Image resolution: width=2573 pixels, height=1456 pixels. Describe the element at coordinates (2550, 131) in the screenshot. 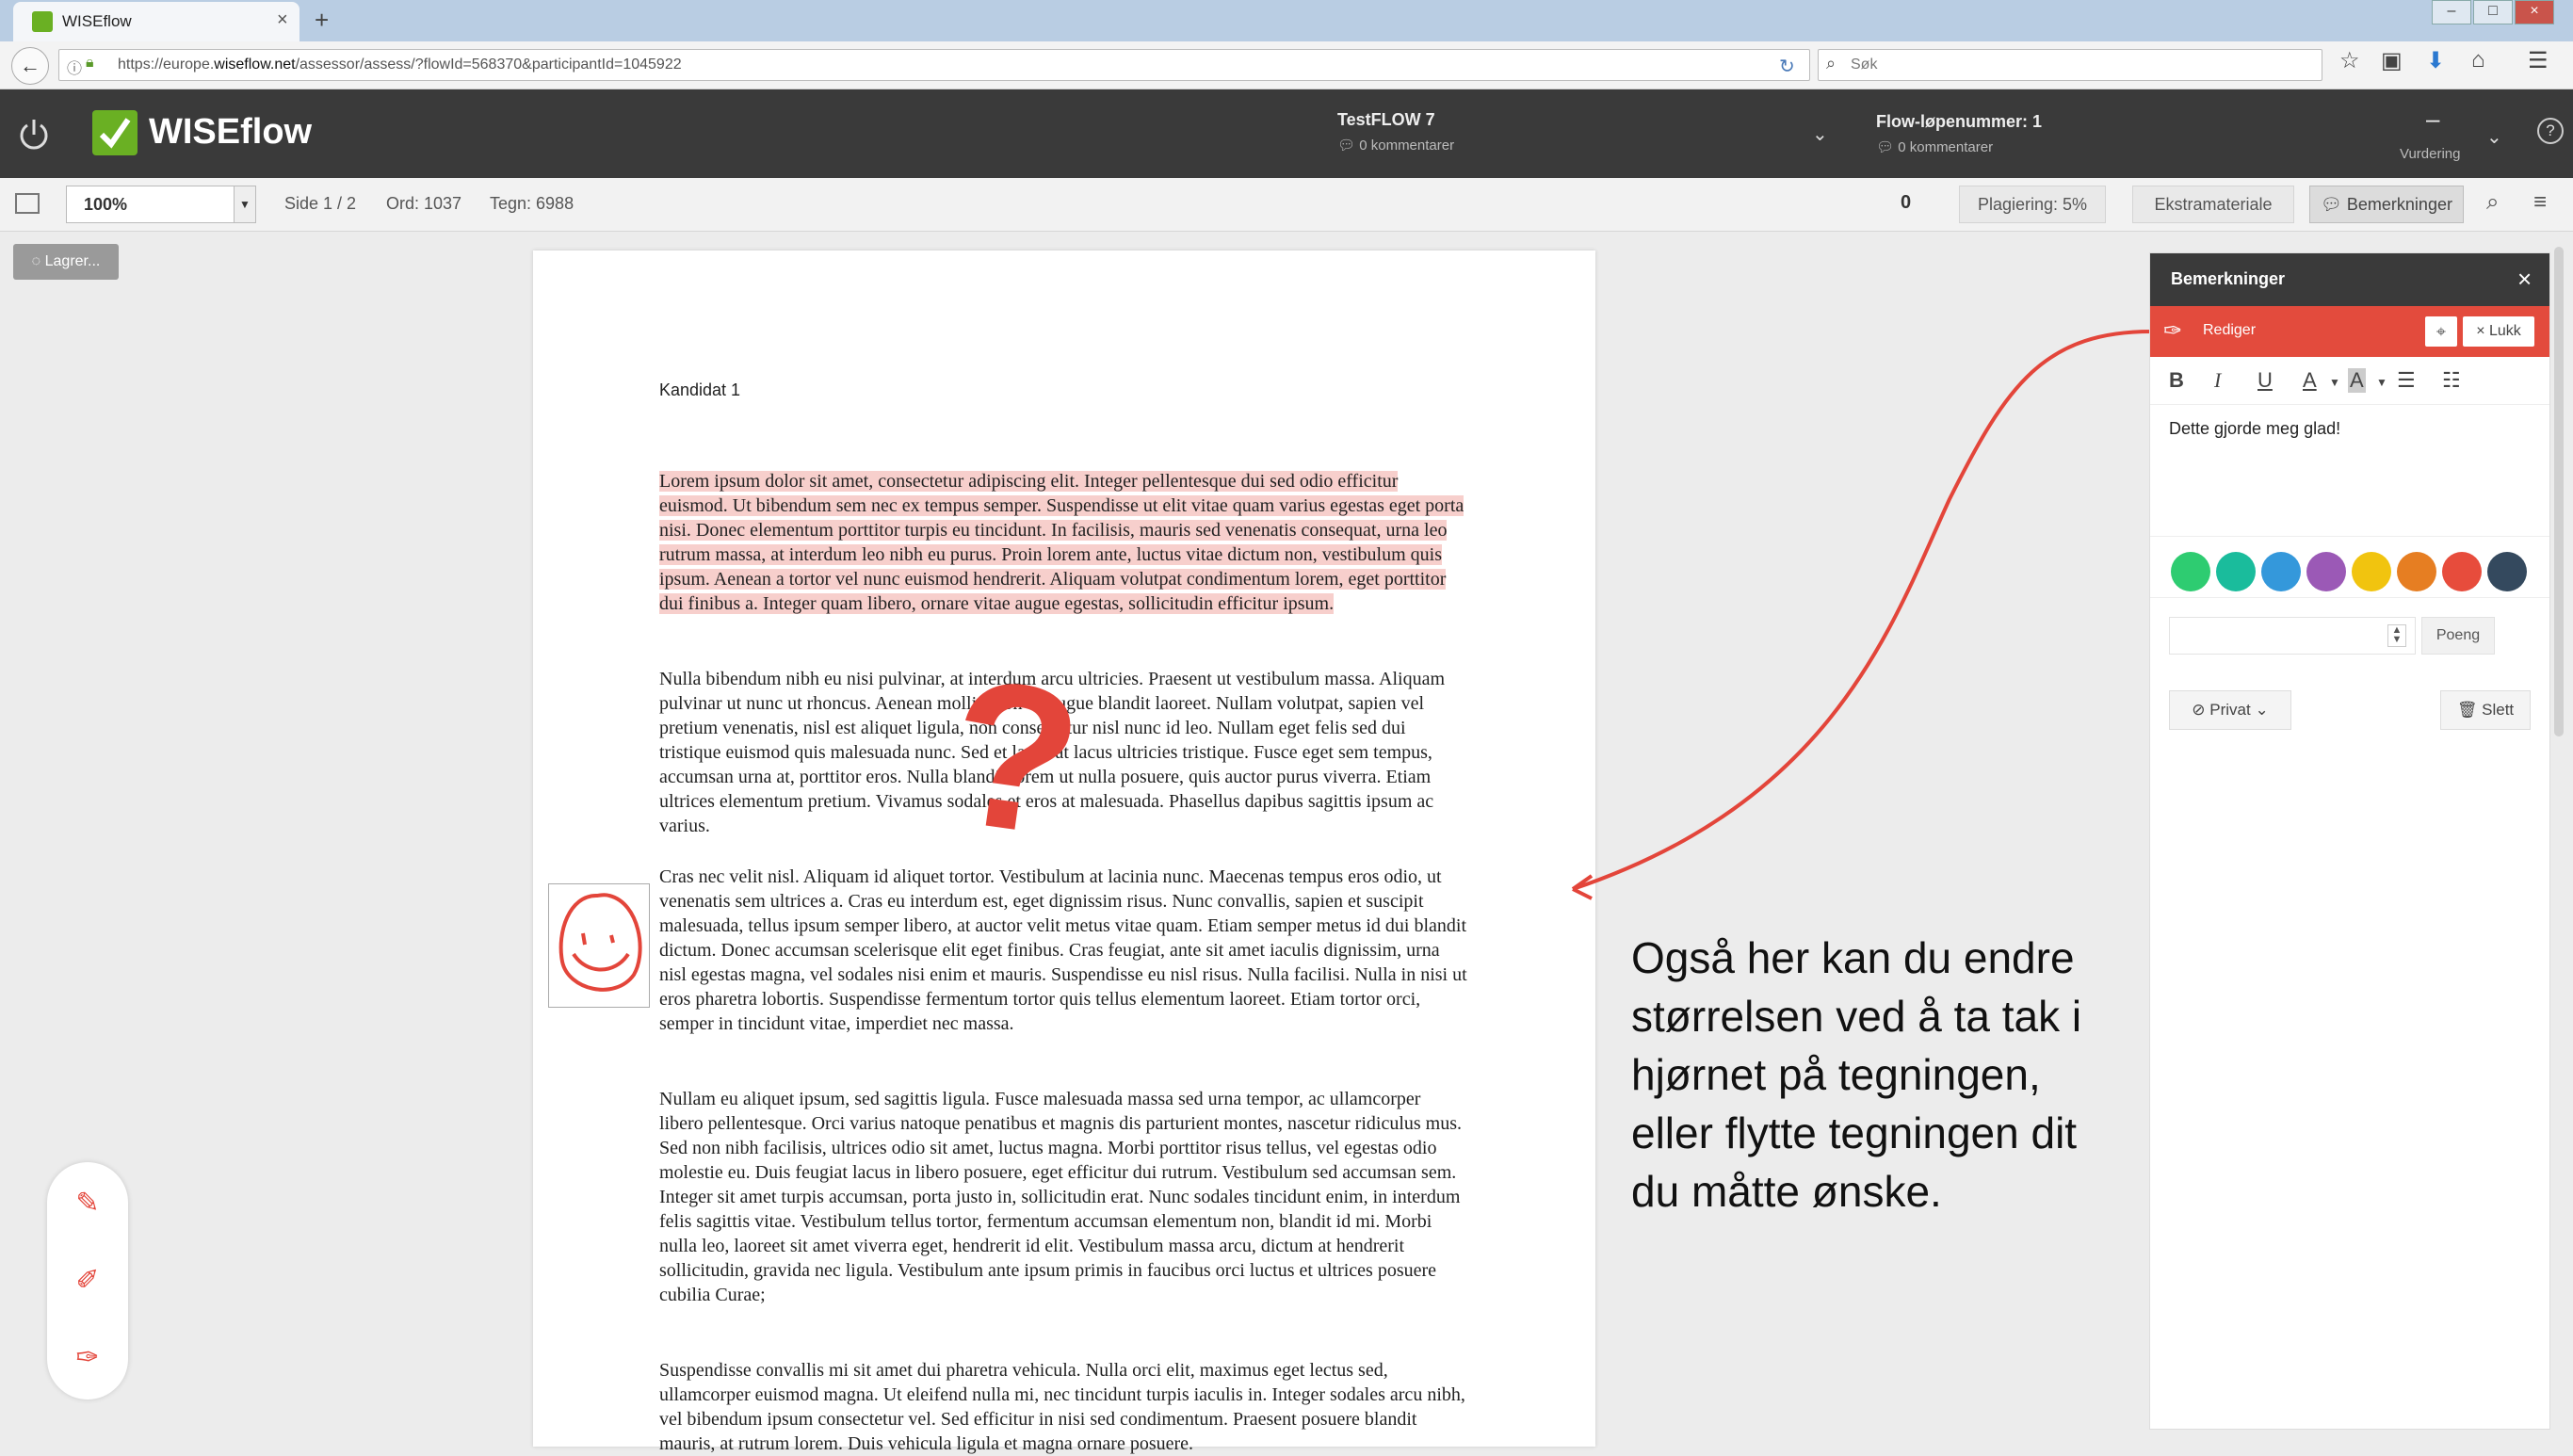

I see `help-icon: ?` at that location.